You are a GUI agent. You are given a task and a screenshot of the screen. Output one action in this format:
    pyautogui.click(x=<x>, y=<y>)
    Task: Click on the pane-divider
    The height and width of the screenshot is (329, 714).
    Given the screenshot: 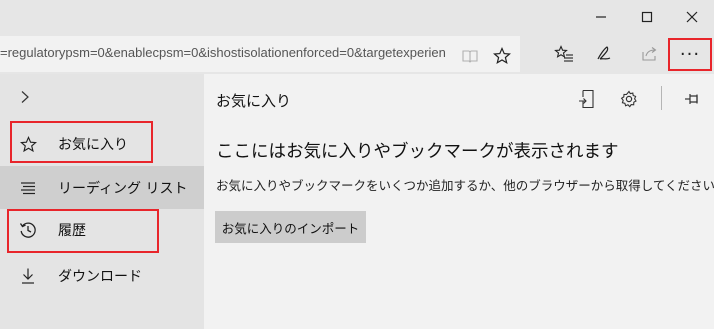 What is the action you would take?
    pyautogui.click(x=661, y=98)
    